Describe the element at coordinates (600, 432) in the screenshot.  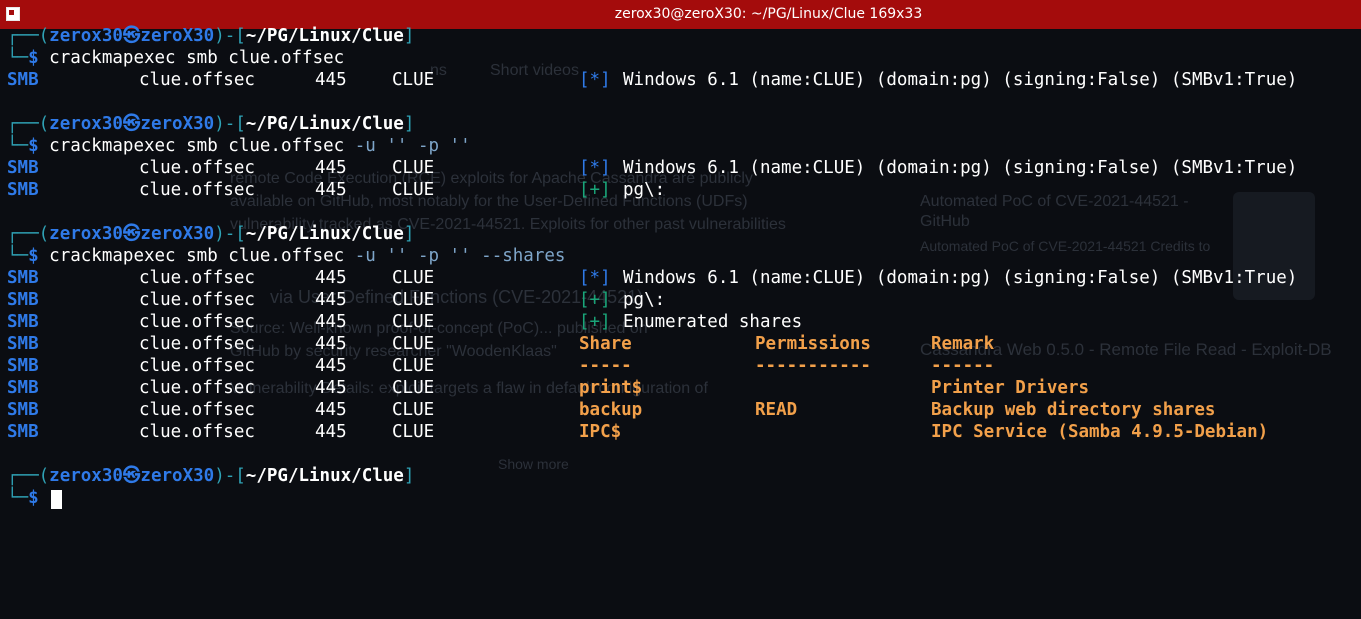
I see `share-name: IPC$` at that location.